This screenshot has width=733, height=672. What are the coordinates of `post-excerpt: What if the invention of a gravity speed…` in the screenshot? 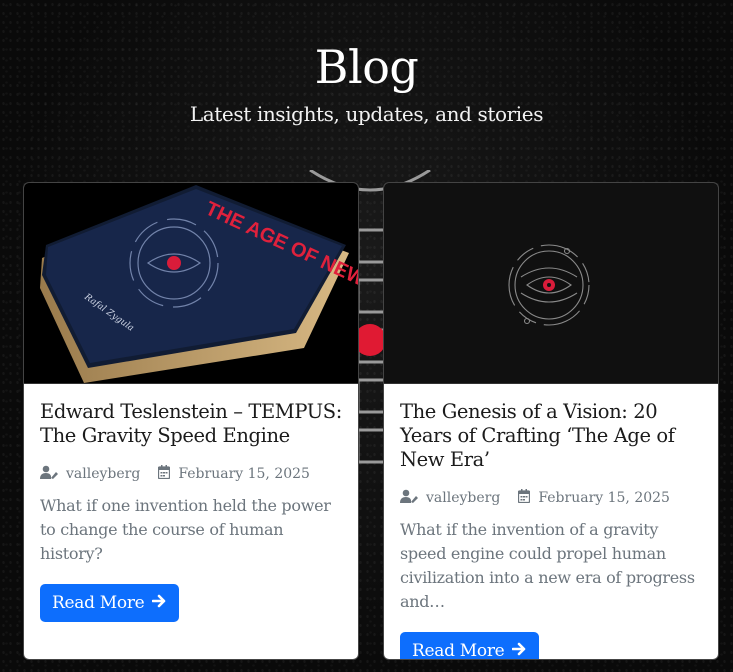 It's located at (547, 565).